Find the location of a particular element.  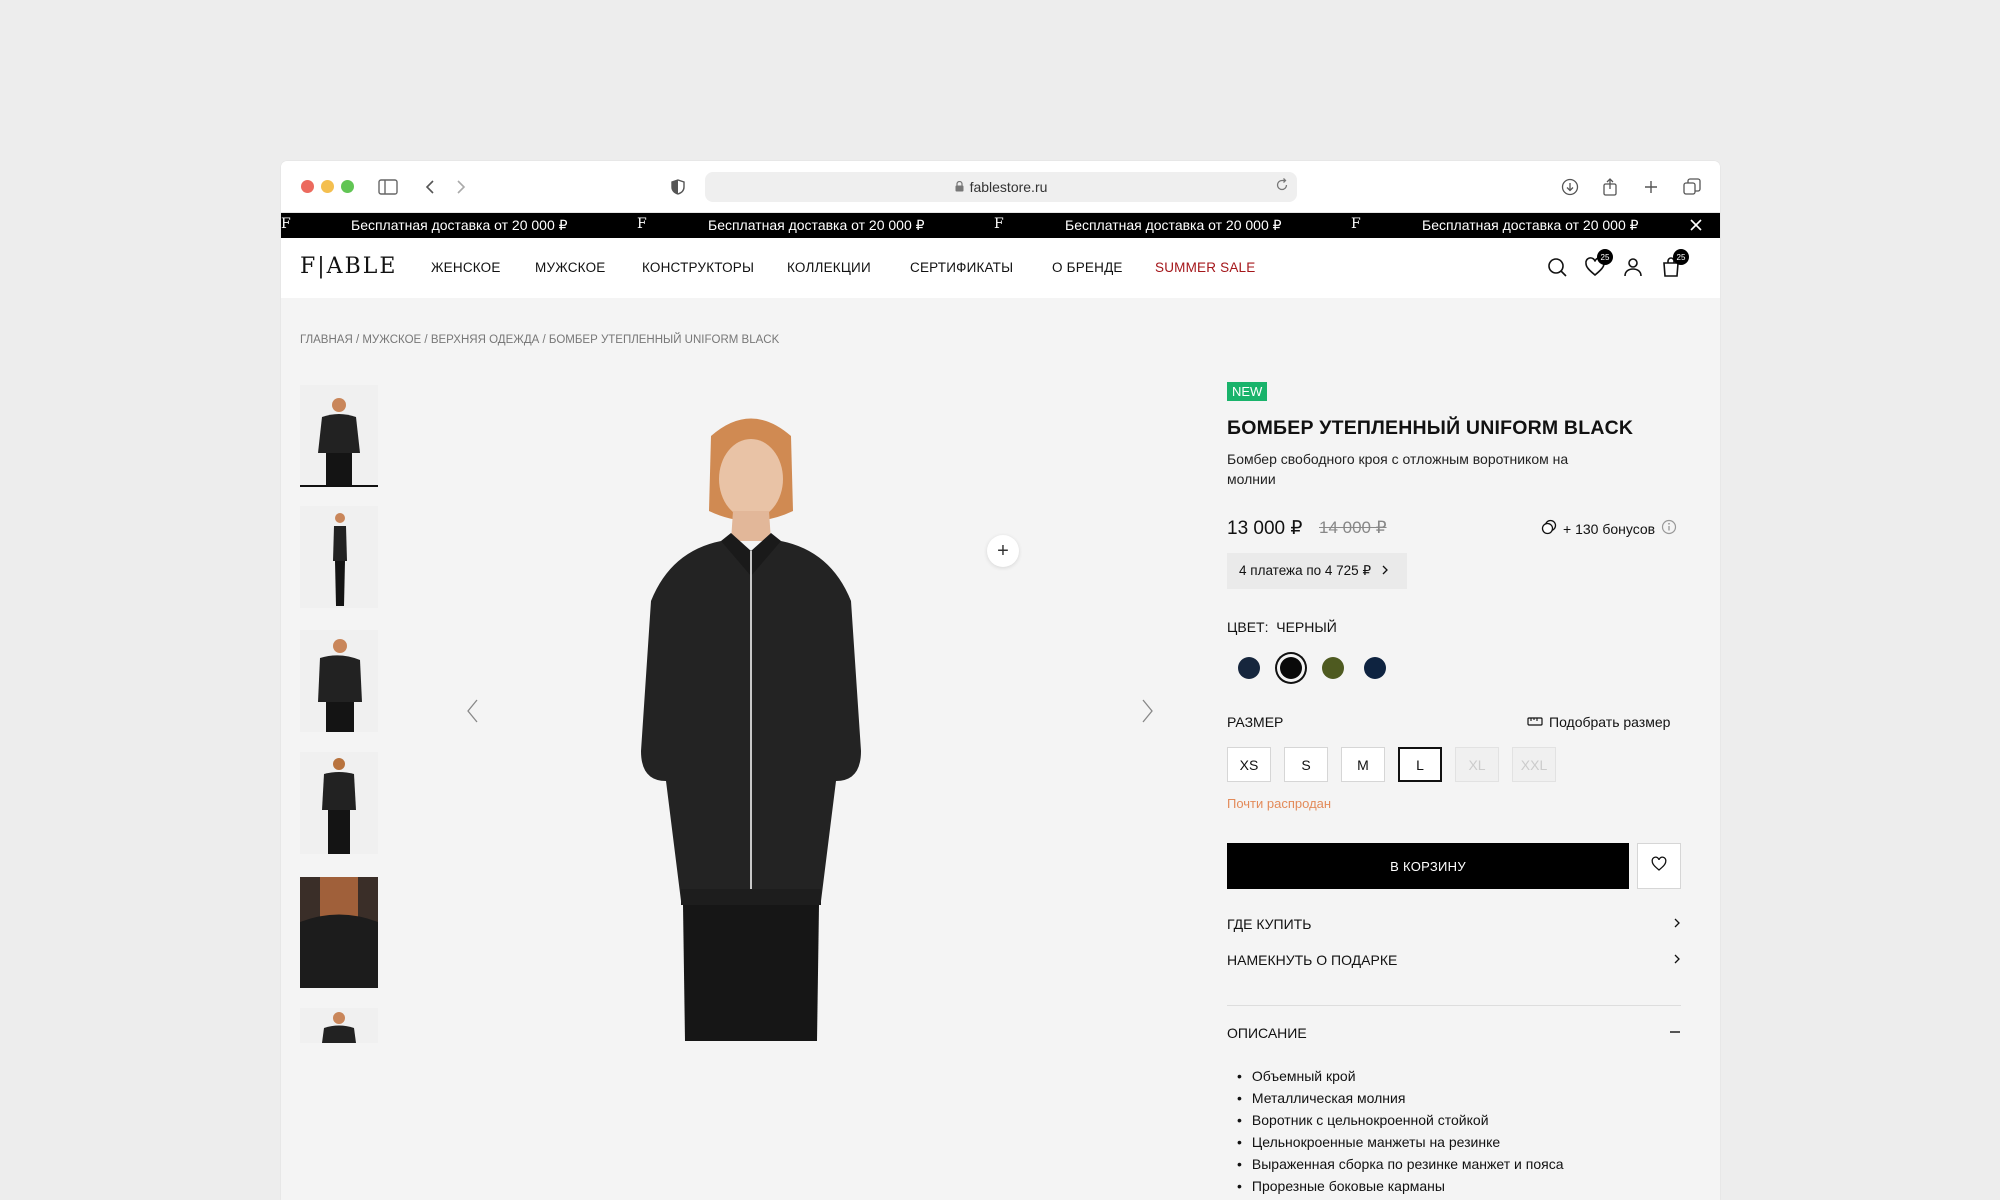

breadcrumb-outerwear: ВЕРХНЯЯ ОДЕЖДА is located at coordinates (485, 340).